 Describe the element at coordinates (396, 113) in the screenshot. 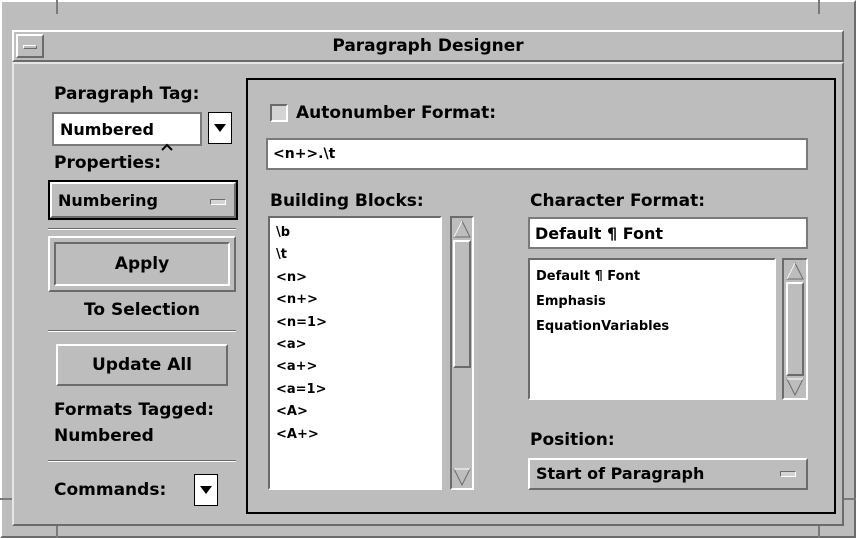

I see `autonumber-label: Autonumber Format:` at that location.